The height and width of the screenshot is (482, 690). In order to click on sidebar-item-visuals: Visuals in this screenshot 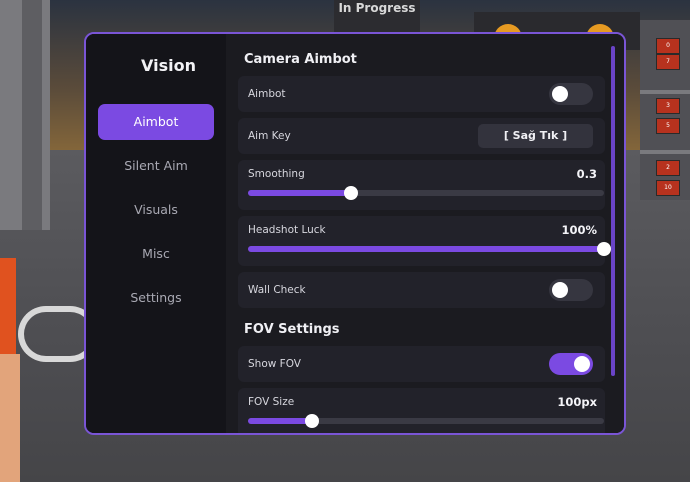, I will do `click(156, 210)`.